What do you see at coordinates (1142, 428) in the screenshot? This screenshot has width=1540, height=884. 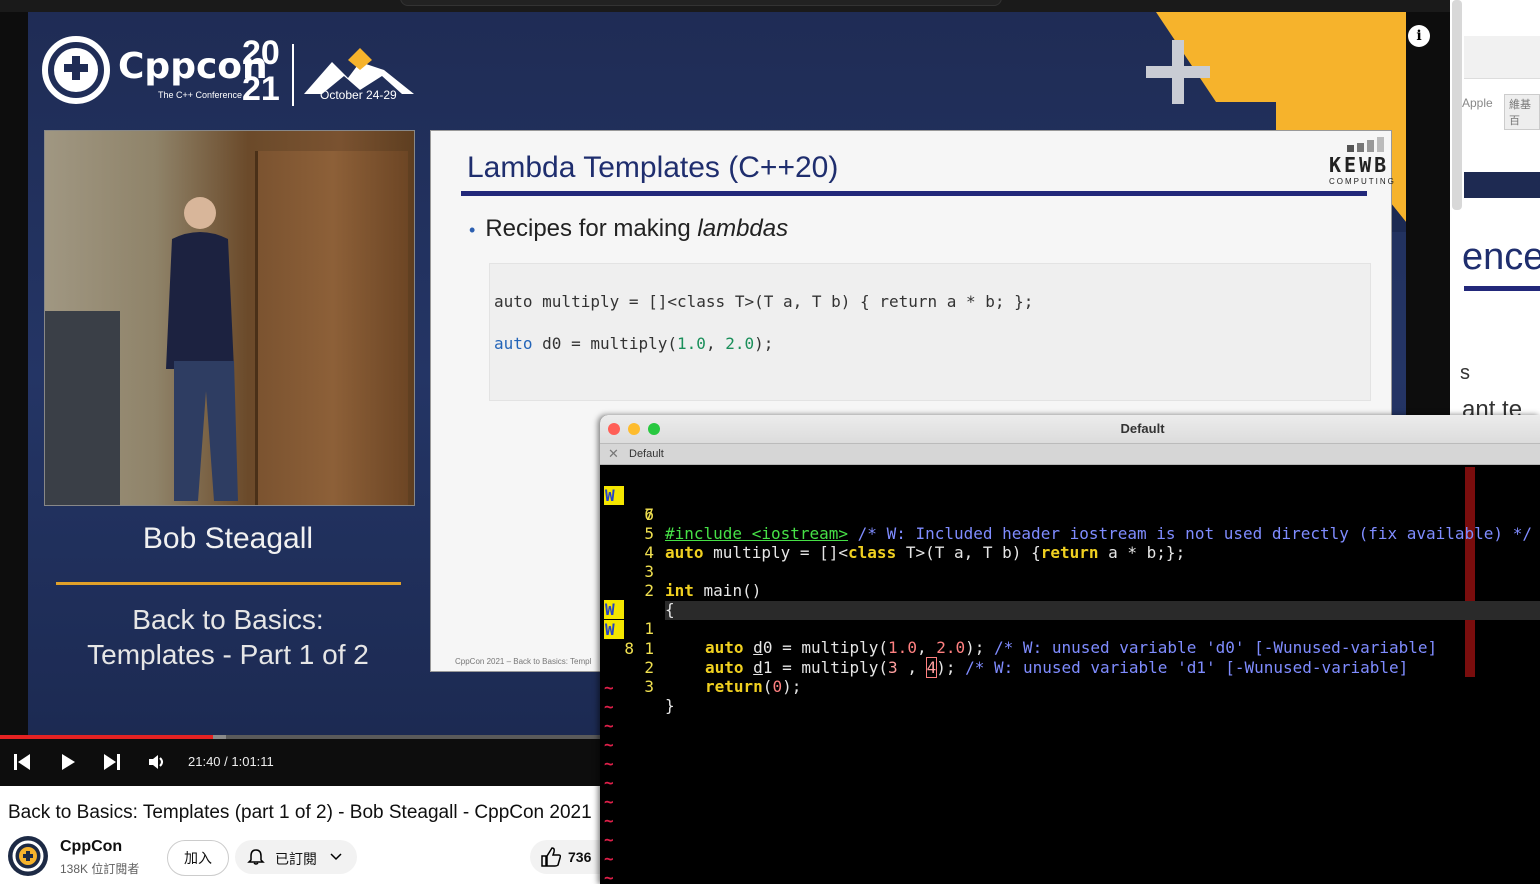 I see `terminal-title: Default` at bounding box center [1142, 428].